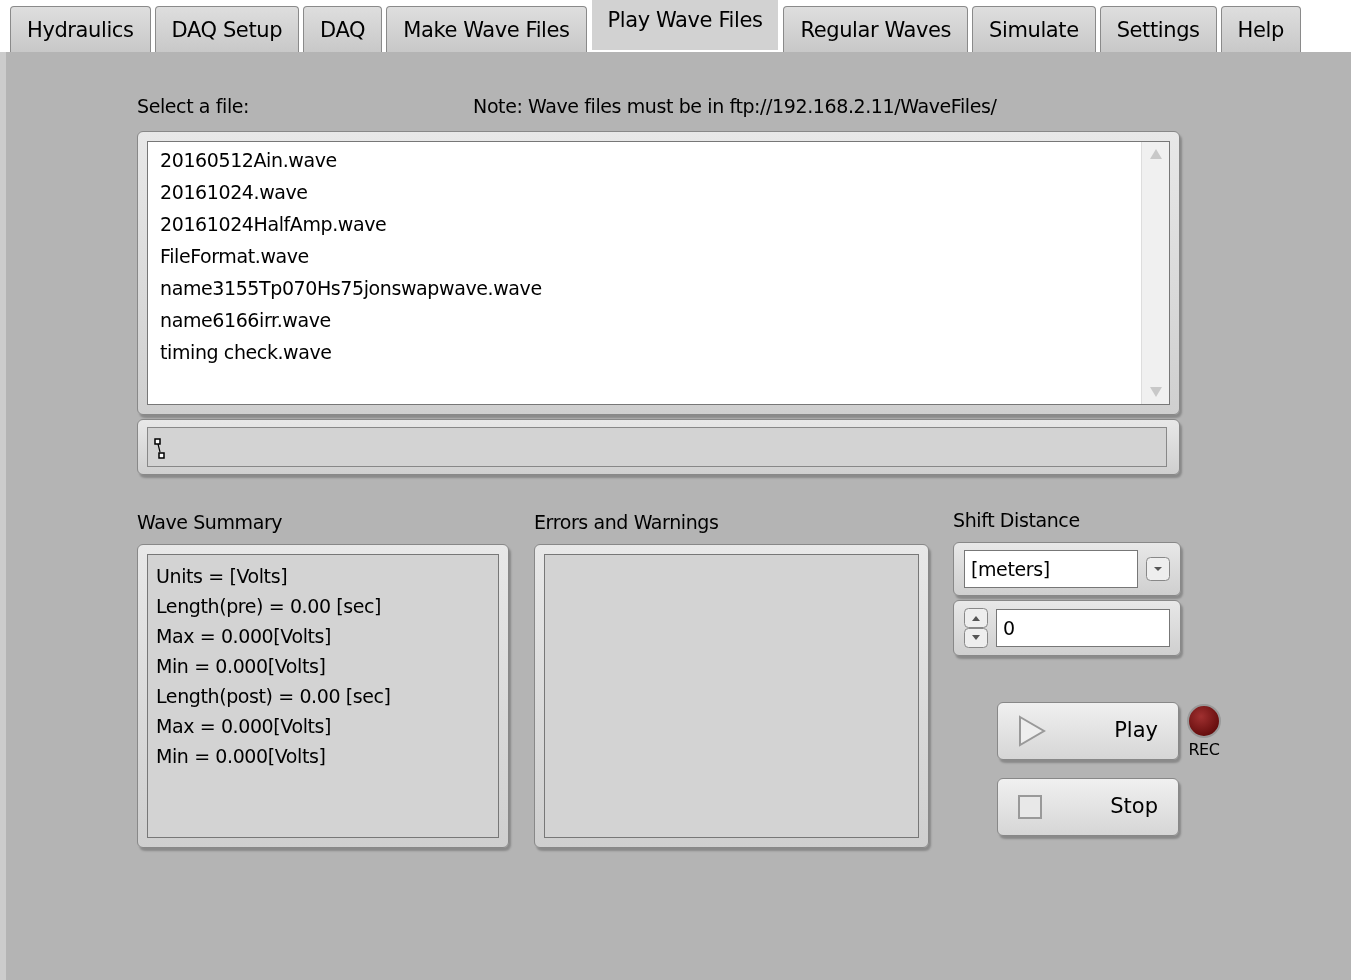 The width and height of the screenshot is (1351, 980). I want to click on scroll-down-icon, so click(1155, 391).